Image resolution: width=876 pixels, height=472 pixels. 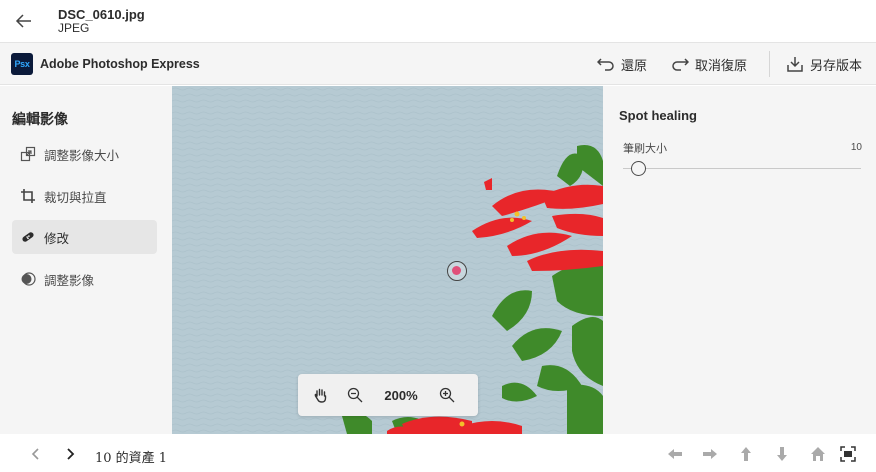 What do you see at coordinates (74, 28) in the screenshot?
I see `file-type: JPEG` at bounding box center [74, 28].